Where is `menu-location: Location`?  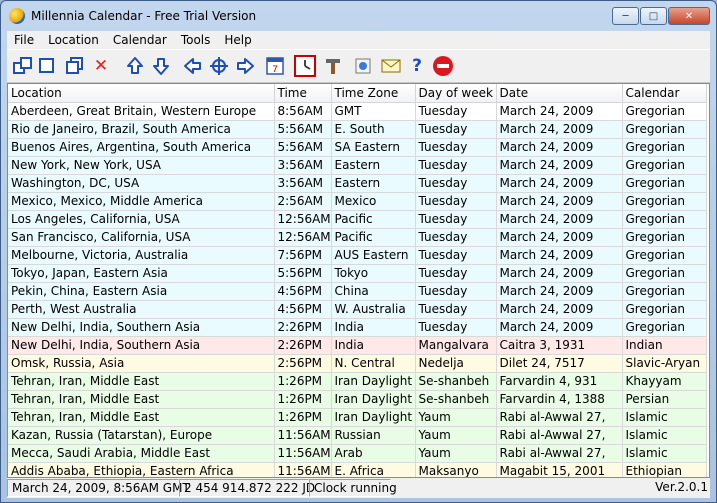 menu-location: Location is located at coordinates (73, 40).